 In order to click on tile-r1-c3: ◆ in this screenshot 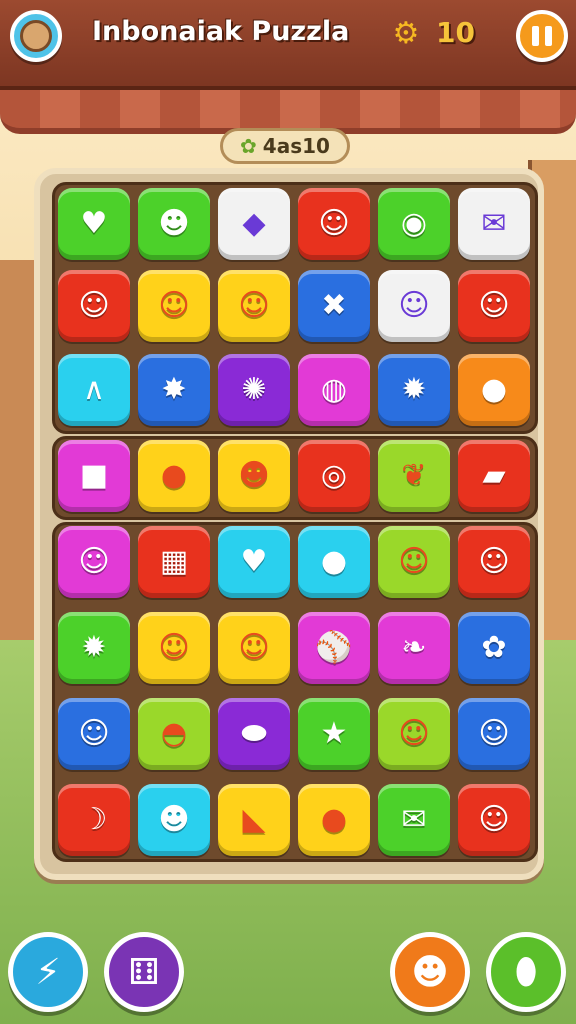, I will do `click(254, 224)`.